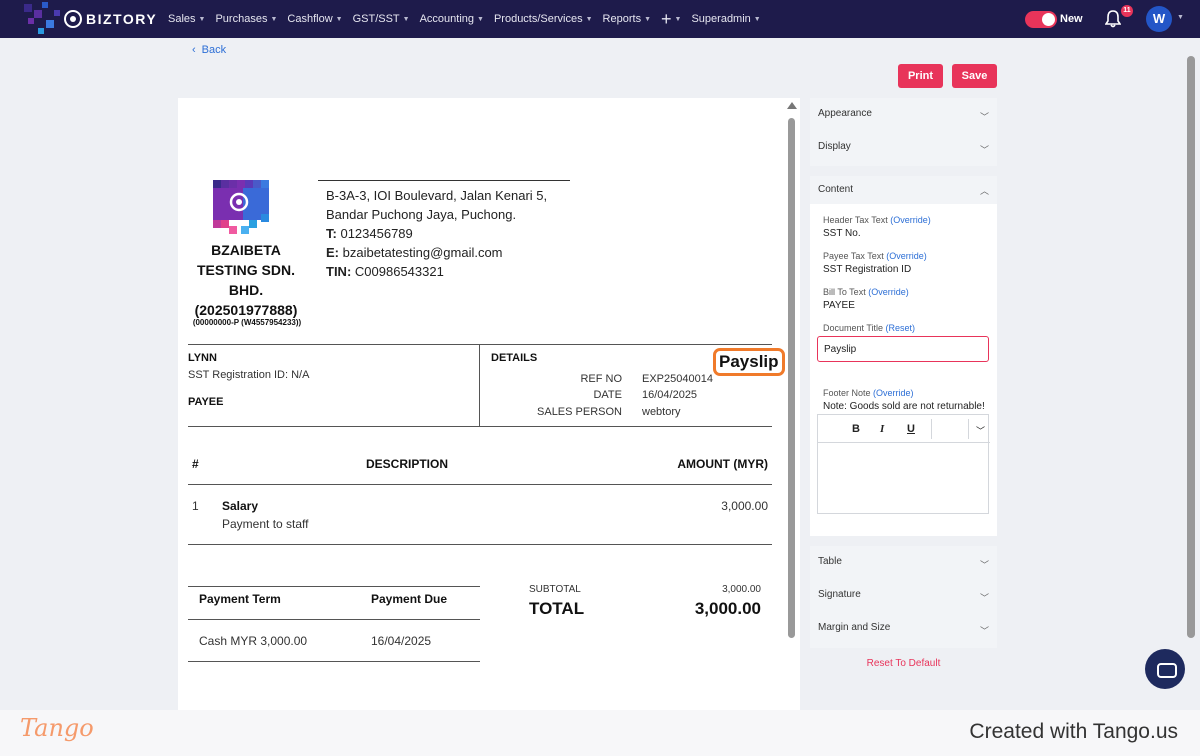  What do you see at coordinates (407, 464) in the screenshot?
I see `col-header-description: DESCRIPTION` at bounding box center [407, 464].